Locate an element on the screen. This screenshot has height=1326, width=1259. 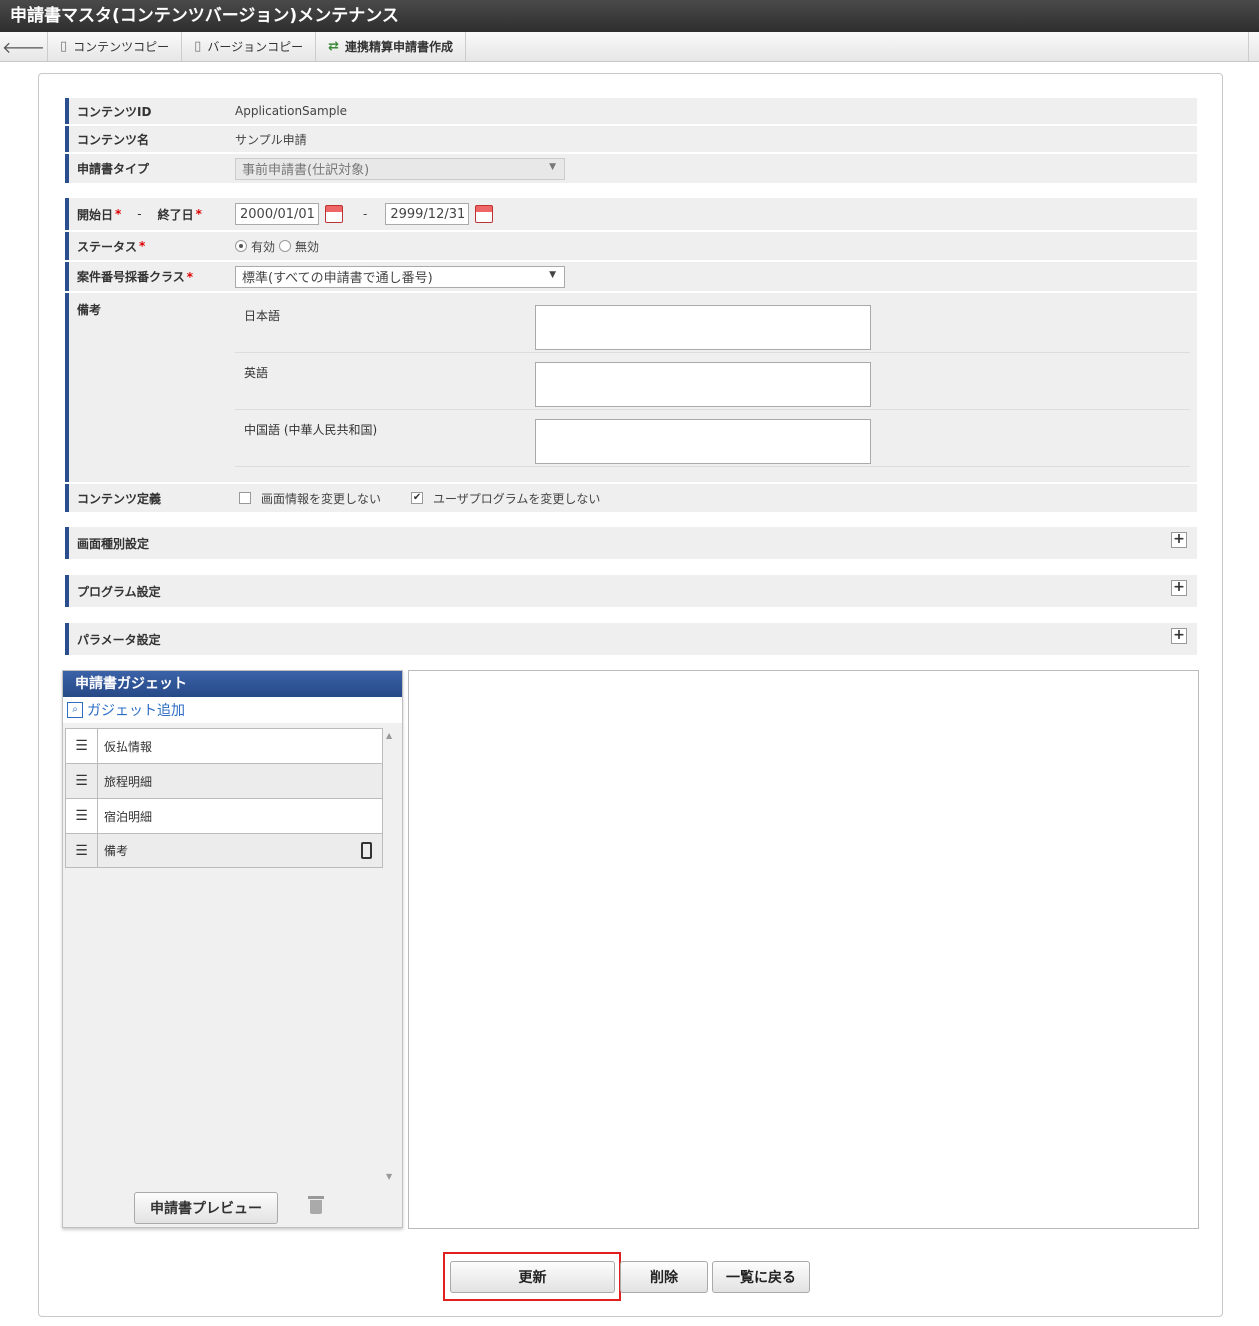
version-copy-button: ▯ バージョンコピー is located at coordinates (249, 46).